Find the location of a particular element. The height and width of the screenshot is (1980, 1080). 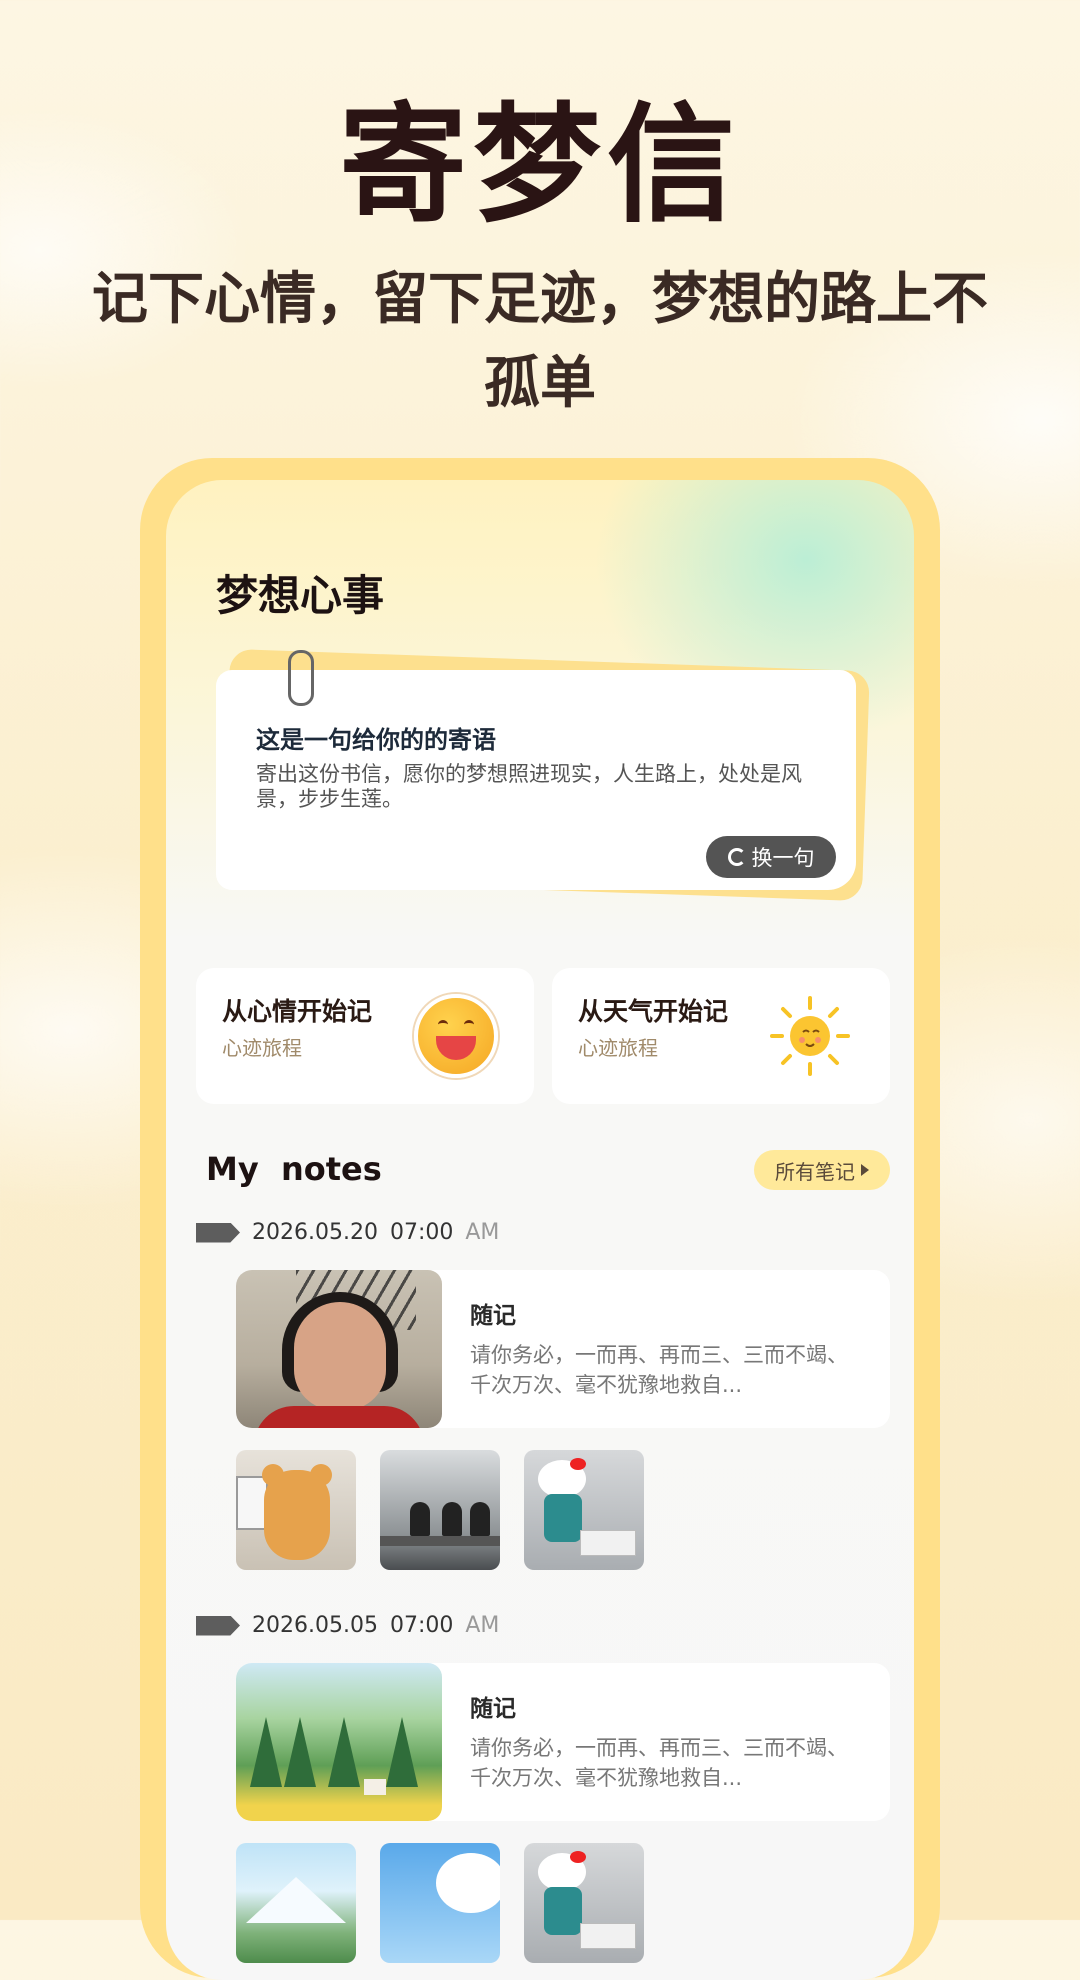

all-notes-button: 所有笔记 is located at coordinates (822, 1170).